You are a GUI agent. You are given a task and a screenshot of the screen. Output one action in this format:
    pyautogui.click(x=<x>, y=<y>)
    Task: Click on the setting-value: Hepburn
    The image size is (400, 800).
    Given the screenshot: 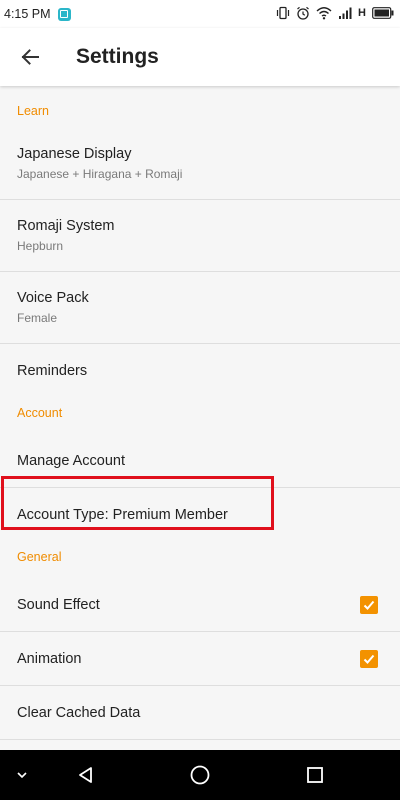 What is the action you would take?
    pyautogui.click(x=40, y=246)
    